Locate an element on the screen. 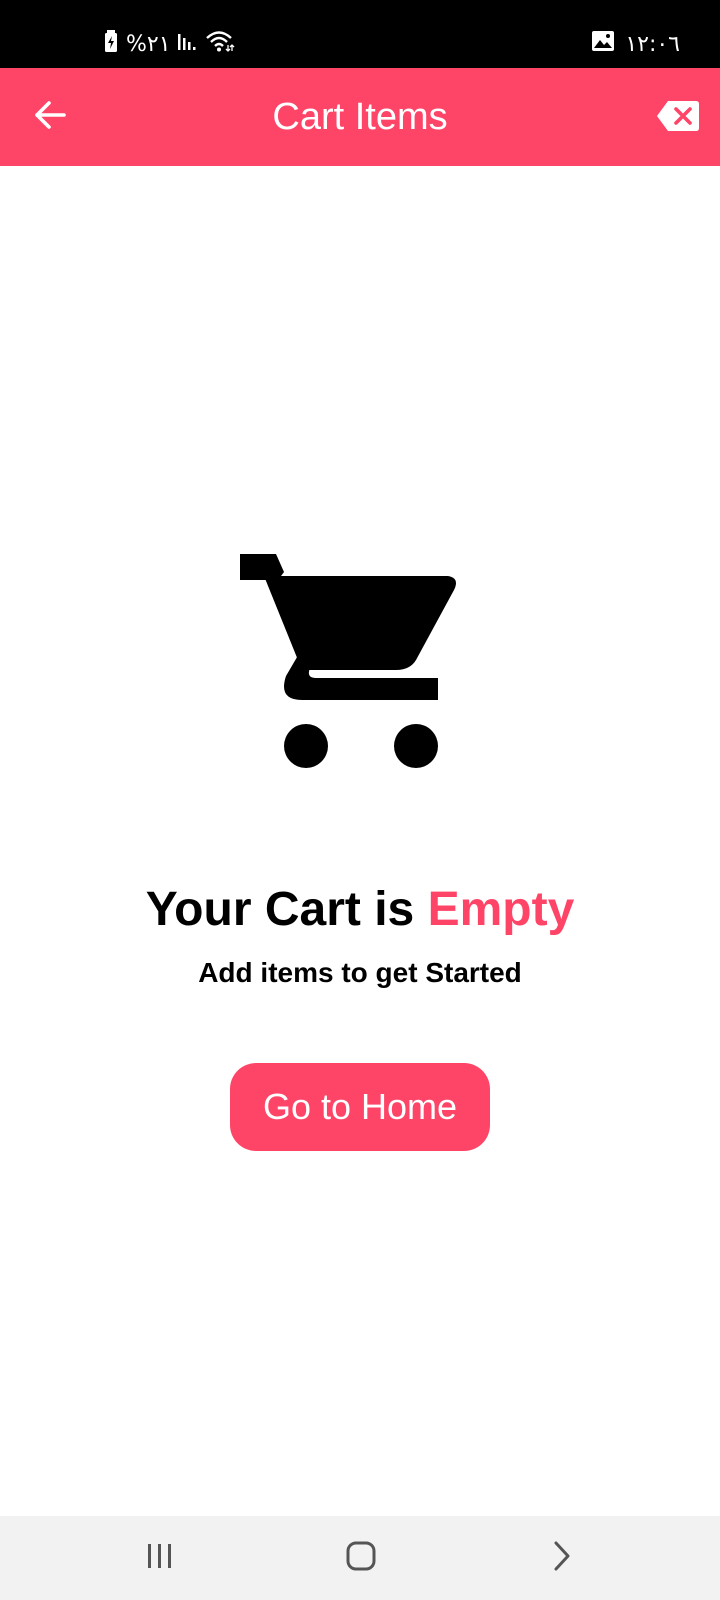 The width and height of the screenshot is (720, 1600). app-bar: Cart Items is located at coordinates (360, 117).